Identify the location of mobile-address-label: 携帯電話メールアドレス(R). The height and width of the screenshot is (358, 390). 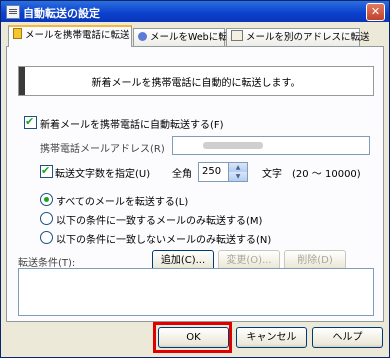
(102, 149).